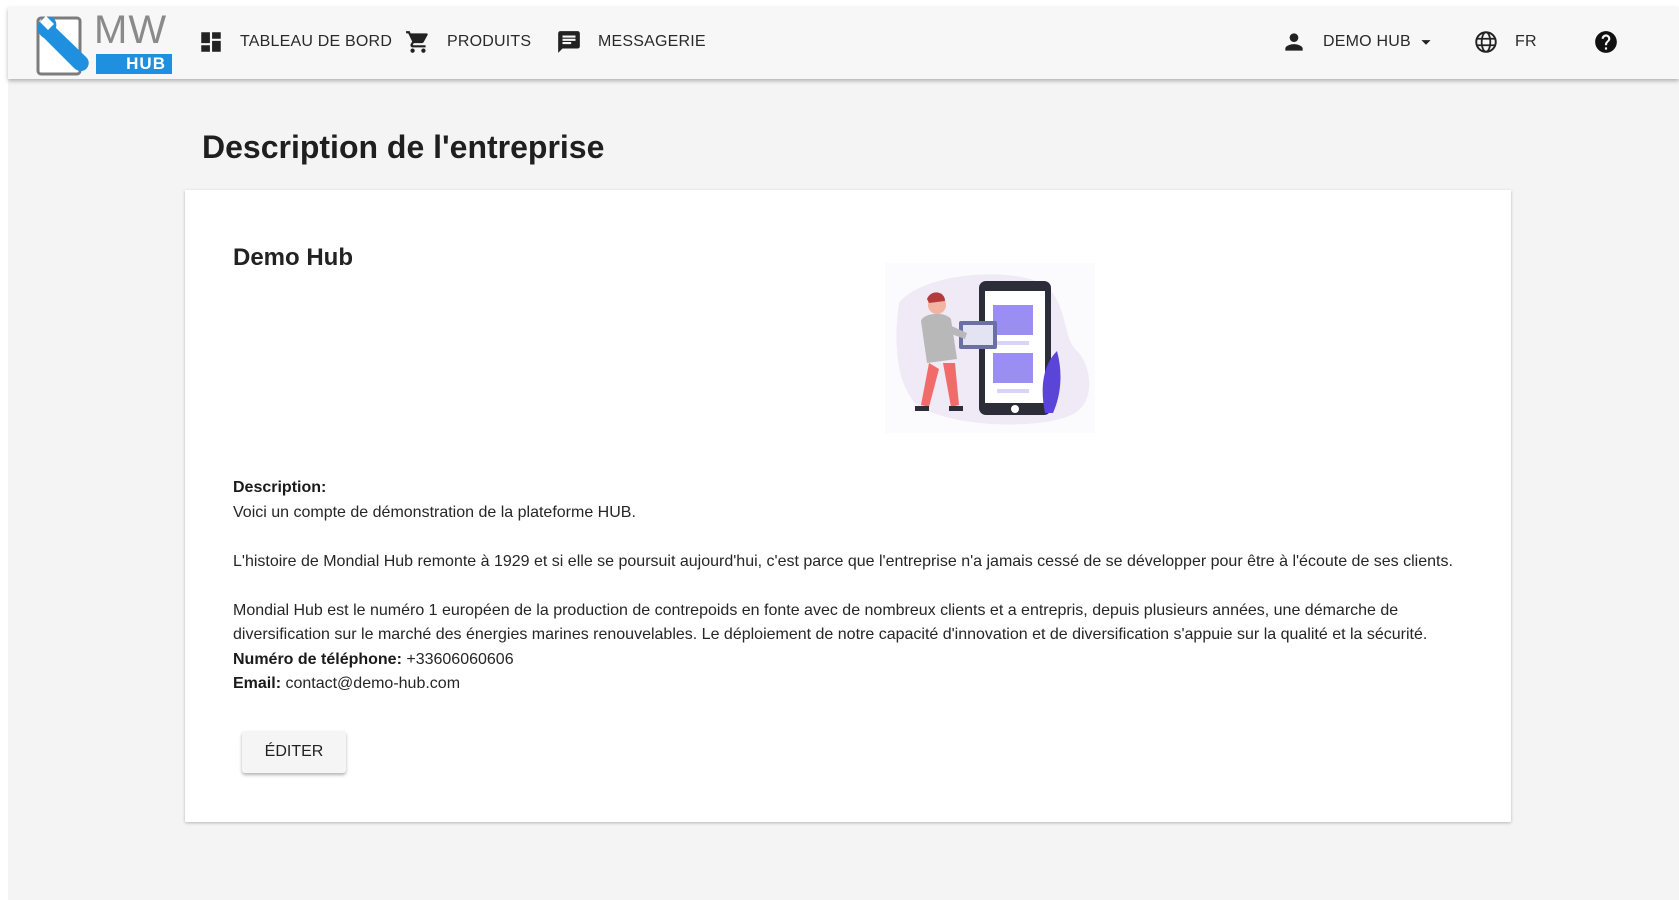  Describe the element at coordinates (403, 147) in the screenshot. I see `page-title: Description de l'entreprise` at that location.